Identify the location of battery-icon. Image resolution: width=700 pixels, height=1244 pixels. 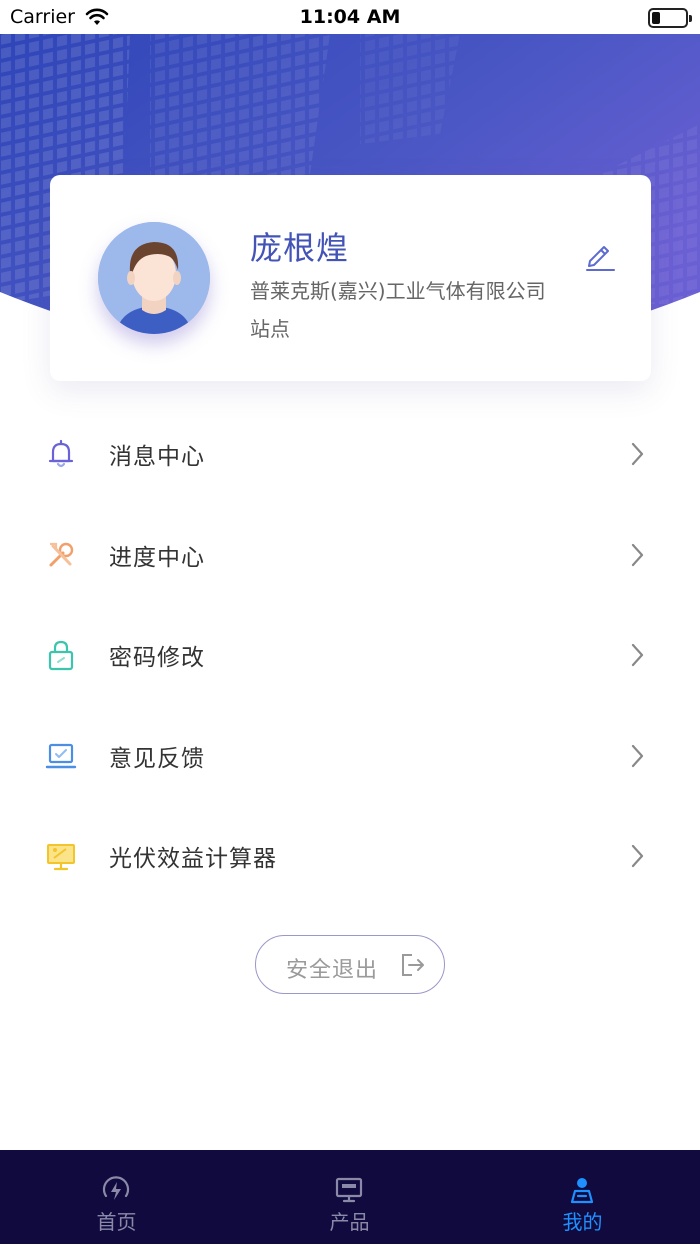
(670, 18).